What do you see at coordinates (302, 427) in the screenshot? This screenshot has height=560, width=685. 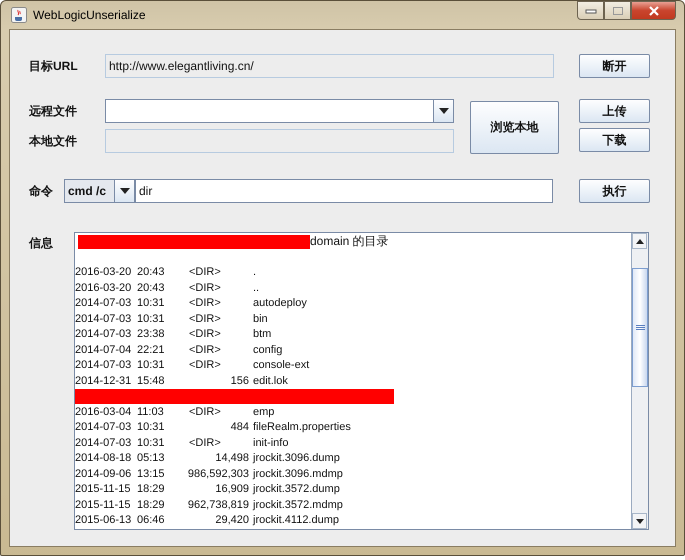 I see `output-filename: fileRealm.properties` at bounding box center [302, 427].